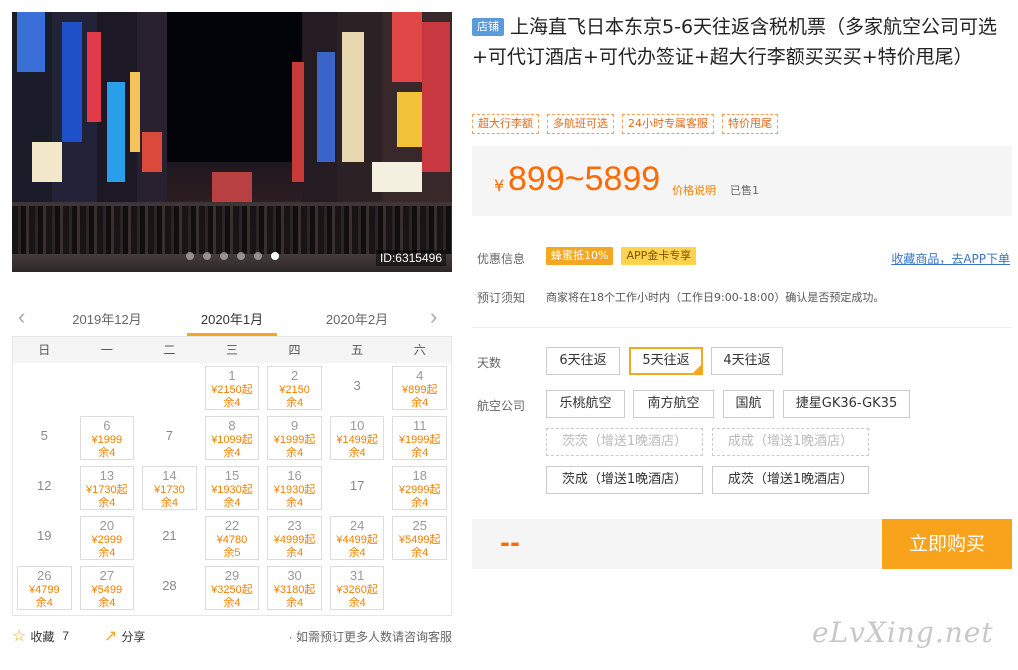  Describe the element at coordinates (21, 317) in the screenshot. I see `chevron-left-icon: ‹` at that location.